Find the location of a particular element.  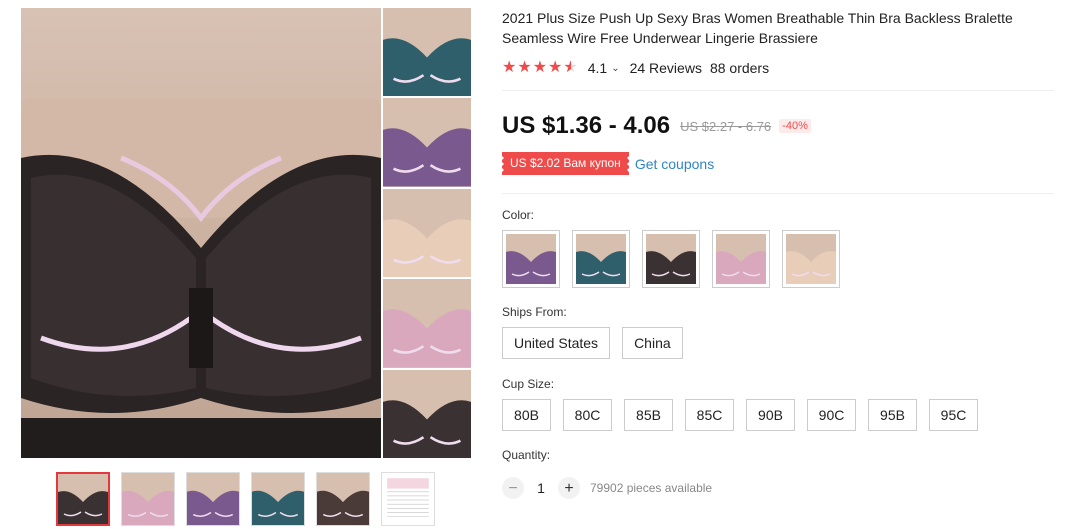

cup-size-option: 80C is located at coordinates (587, 415).